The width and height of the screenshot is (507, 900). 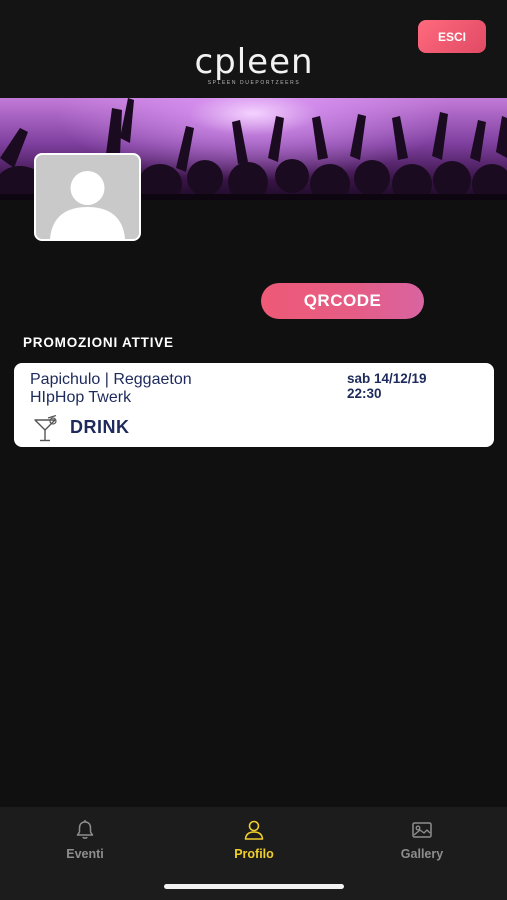 I want to click on home-indicator, so click(x=254, y=886).